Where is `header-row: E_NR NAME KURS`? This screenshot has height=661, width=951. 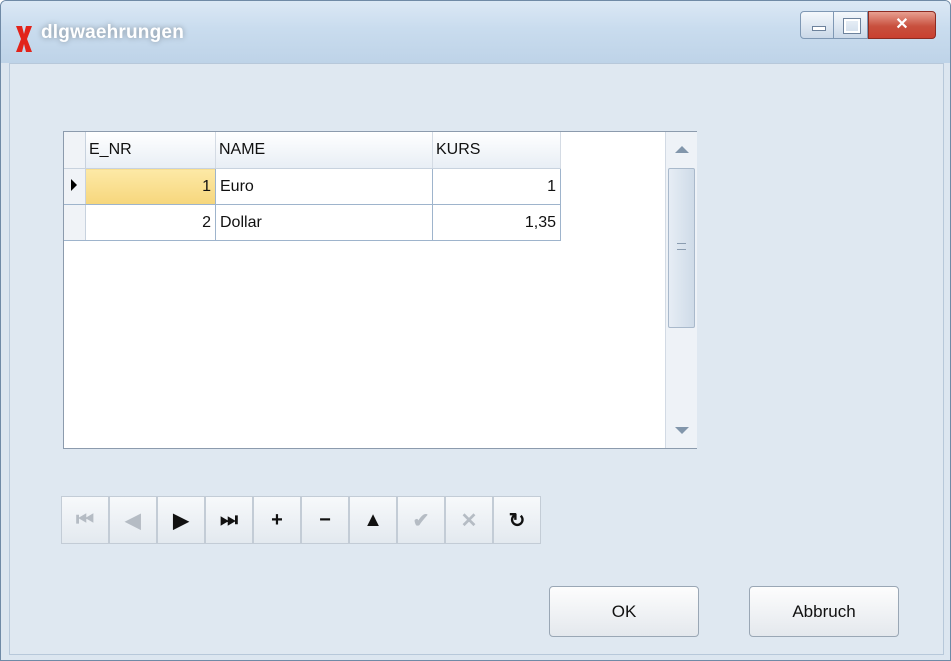 header-row: E_NR NAME KURS is located at coordinates (312, 150).